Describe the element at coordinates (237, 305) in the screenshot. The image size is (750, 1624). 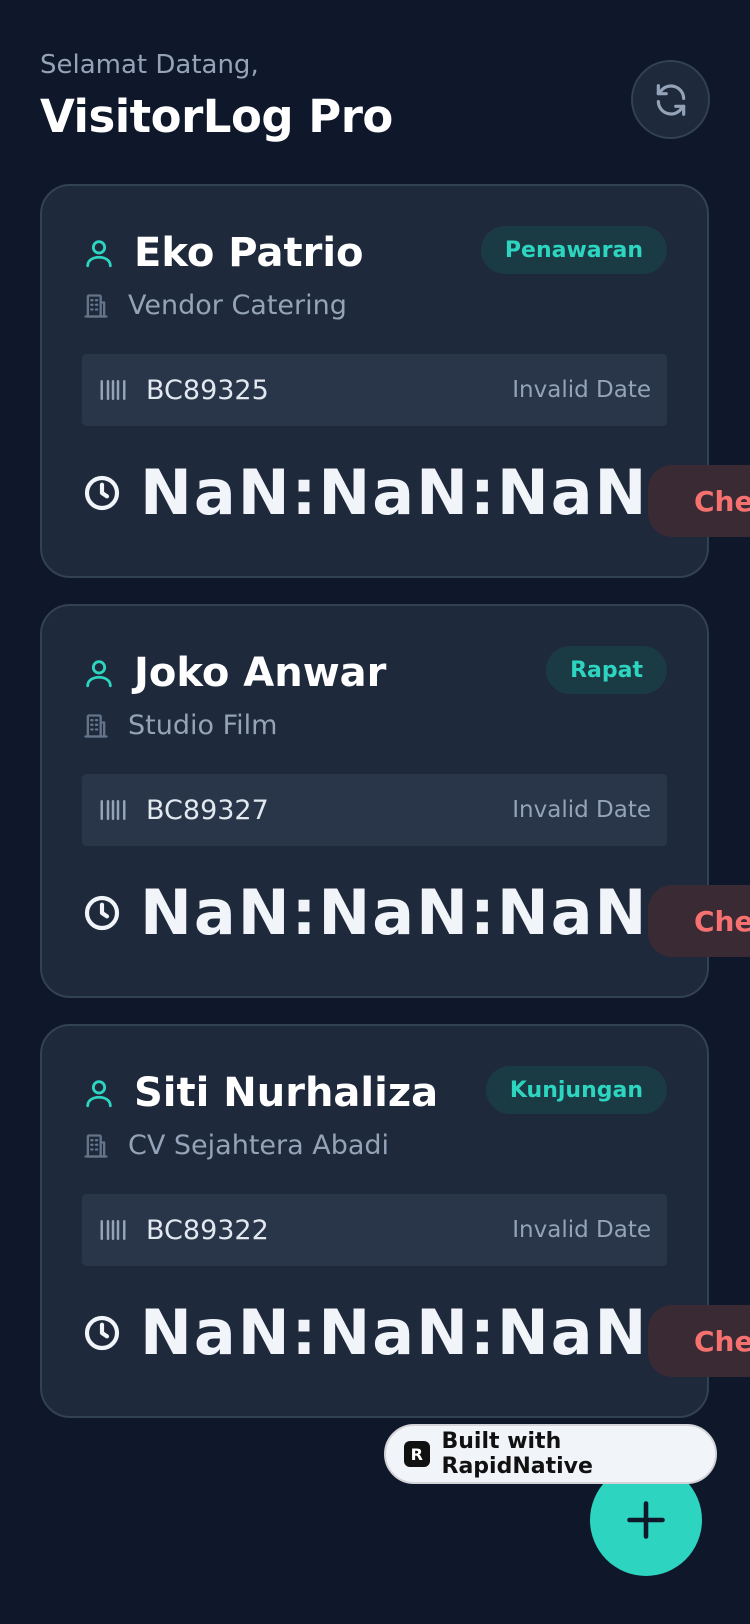
I see `visitor-company: Vendor Catering` at that location.